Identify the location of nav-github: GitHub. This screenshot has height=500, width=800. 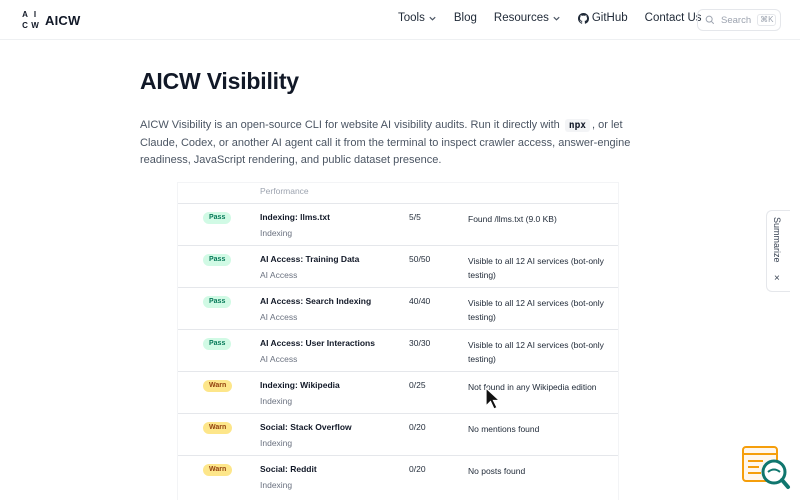
(602, 18).